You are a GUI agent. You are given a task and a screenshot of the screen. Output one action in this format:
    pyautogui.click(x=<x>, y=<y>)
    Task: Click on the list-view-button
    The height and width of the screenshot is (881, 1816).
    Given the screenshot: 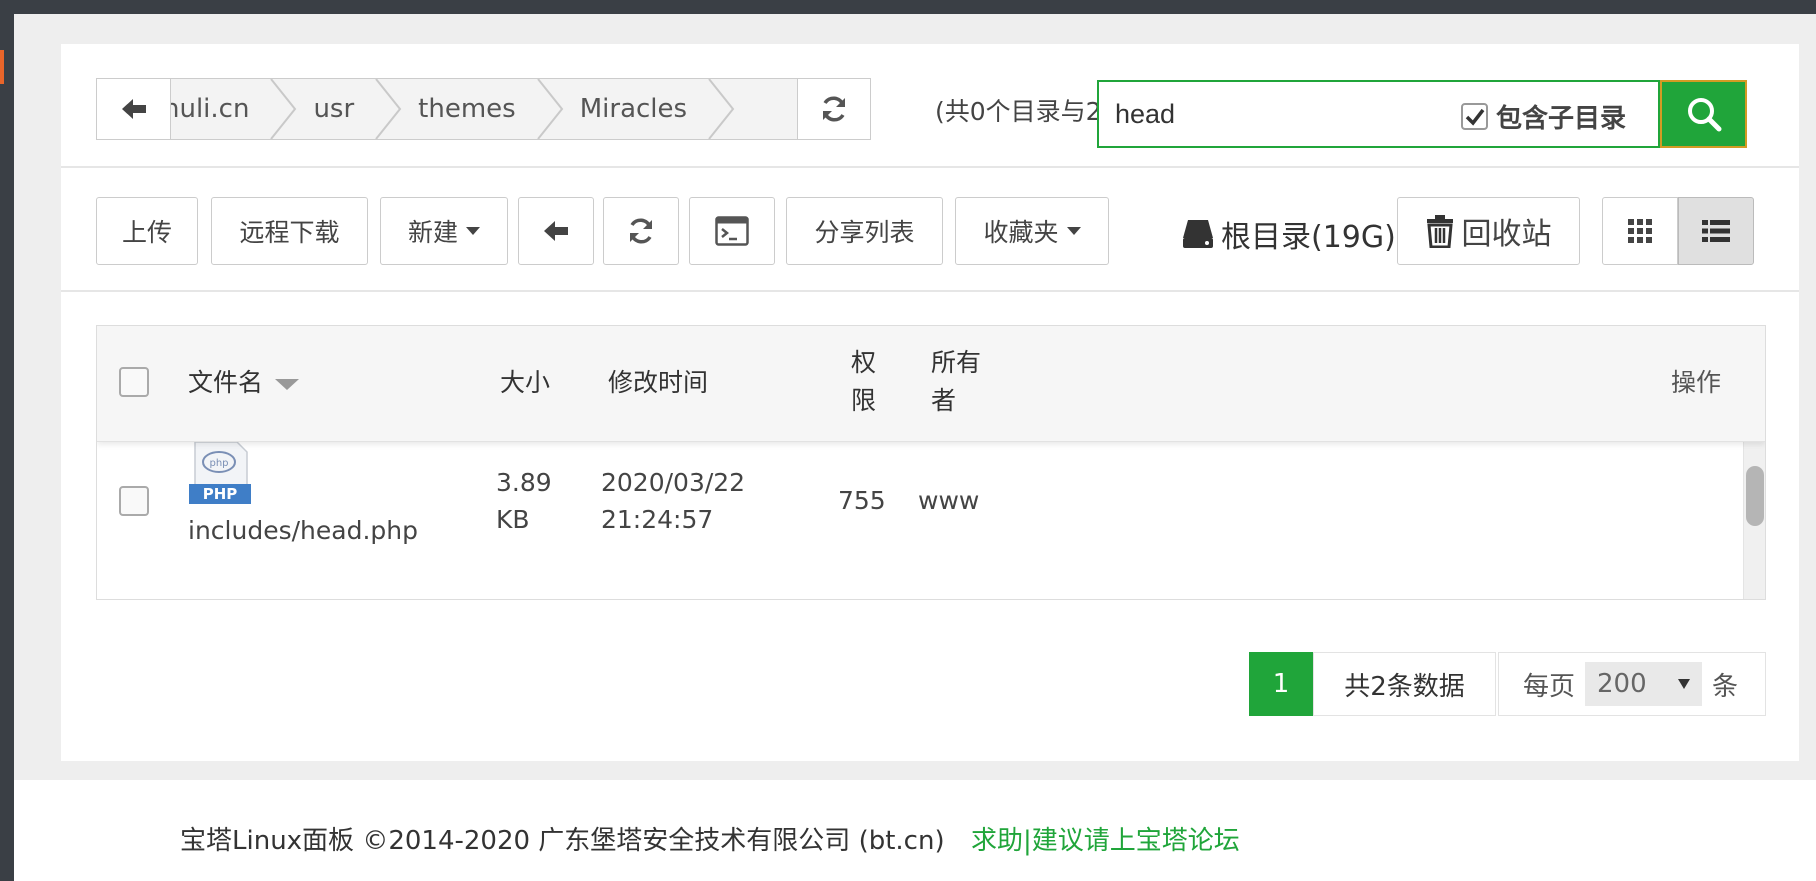 What is the action you would take?
    pyautogui.click(x=1716, y=231)
    